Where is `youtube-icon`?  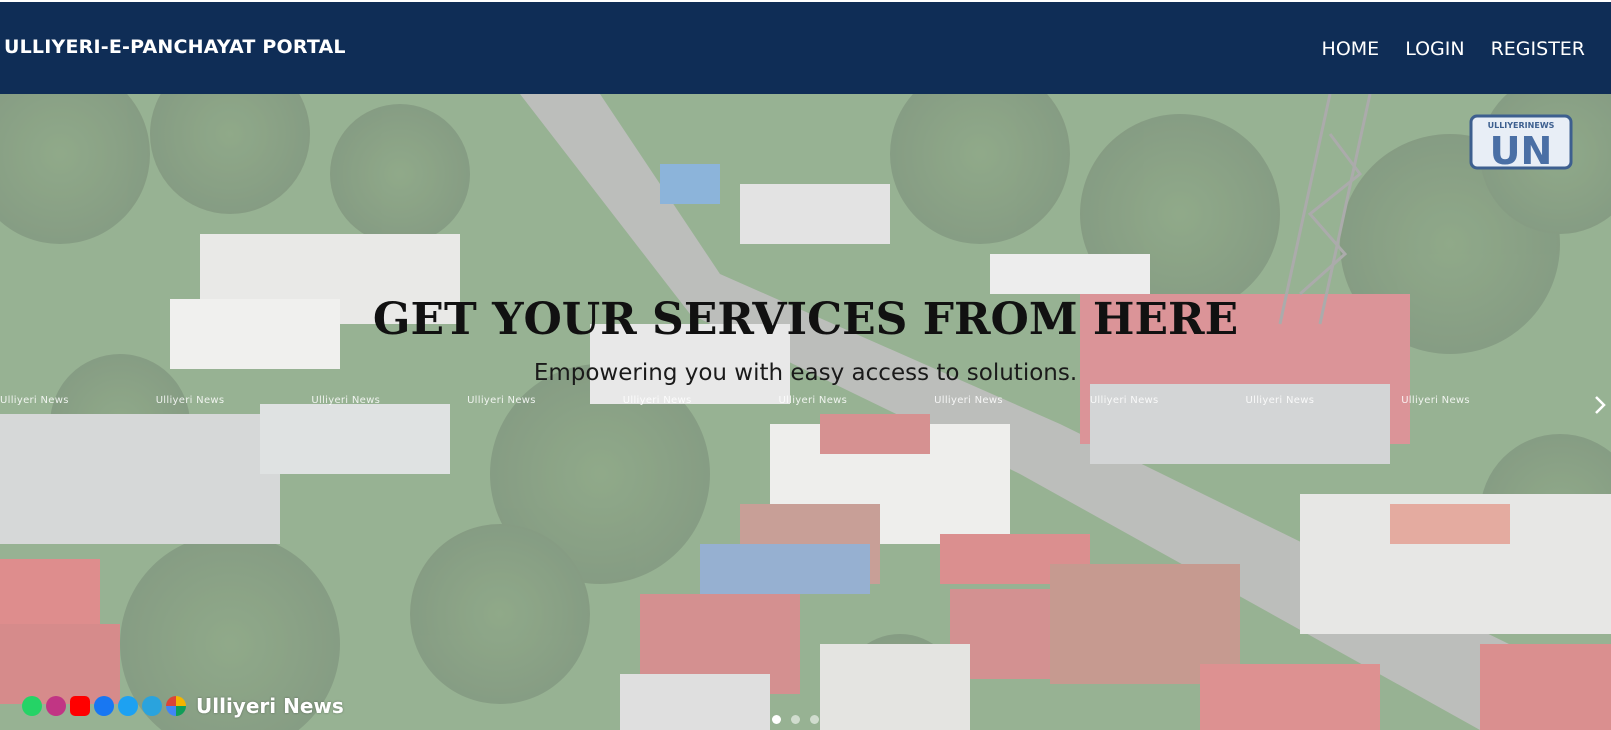
youtube-icon is located at coordinates (80, 706).